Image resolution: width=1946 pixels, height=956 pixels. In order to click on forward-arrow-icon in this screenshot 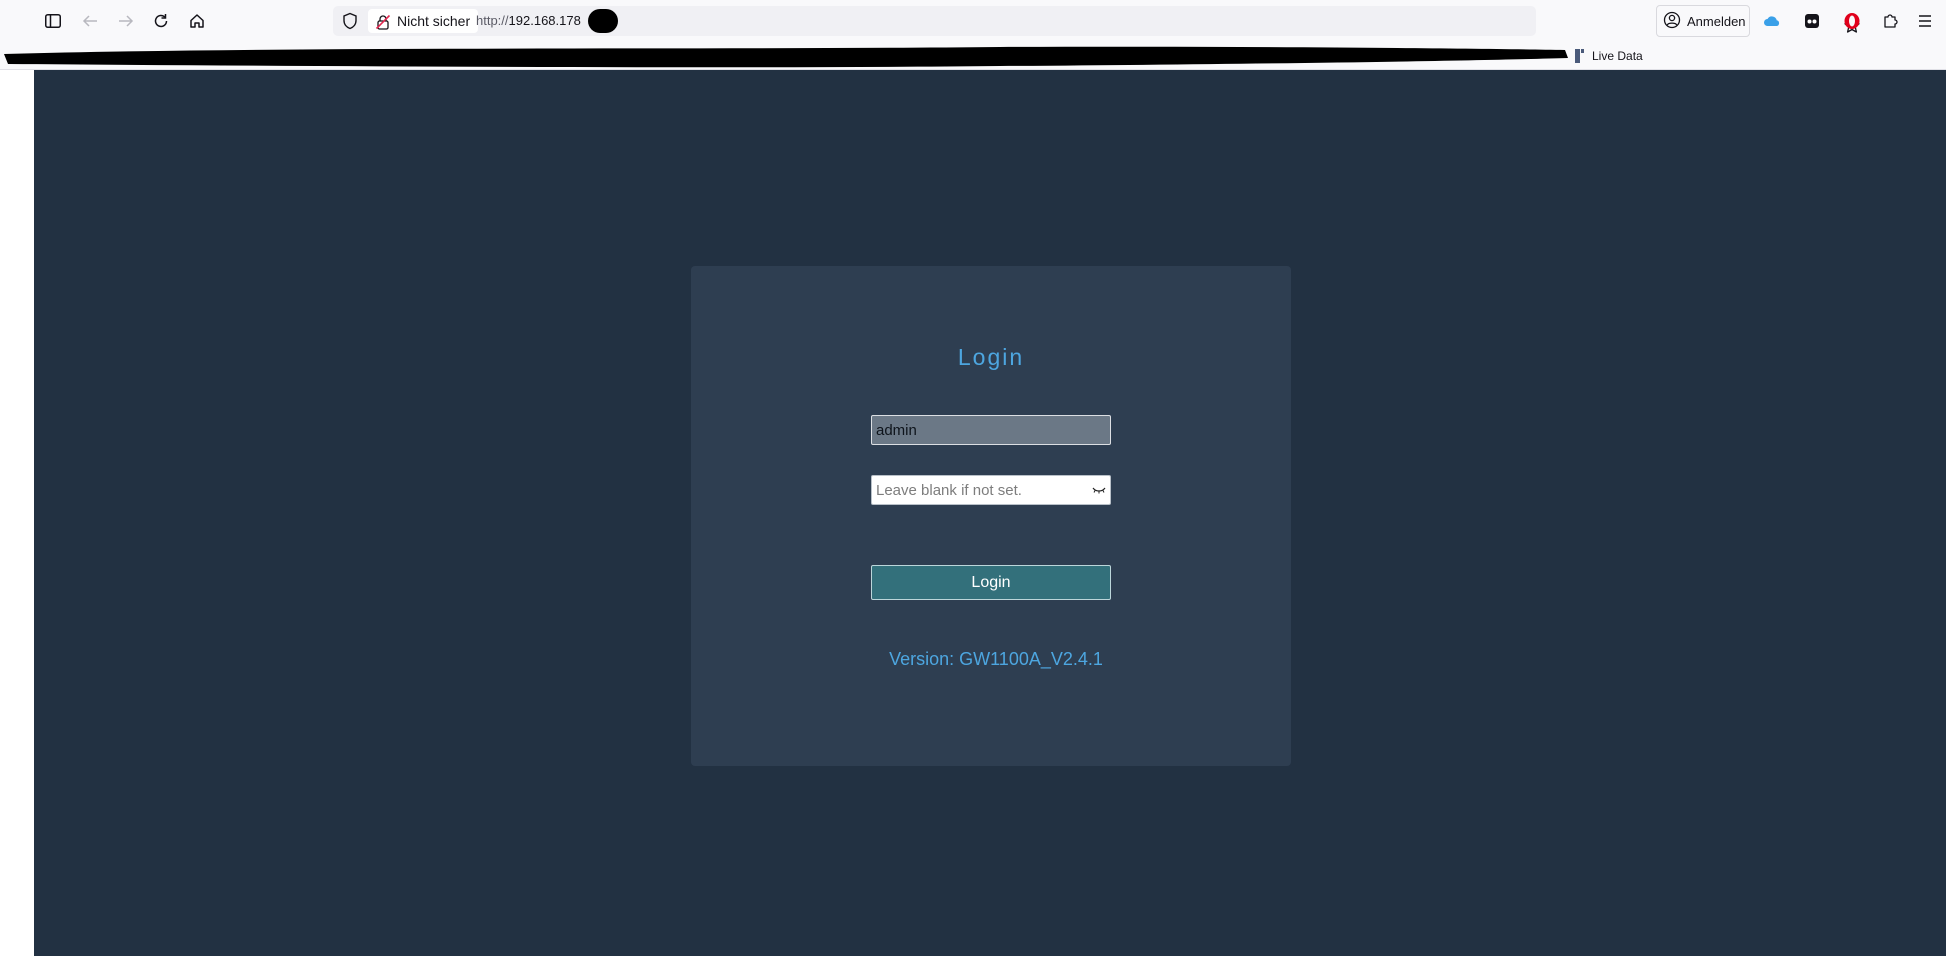, I will do `click(126, 21)`.